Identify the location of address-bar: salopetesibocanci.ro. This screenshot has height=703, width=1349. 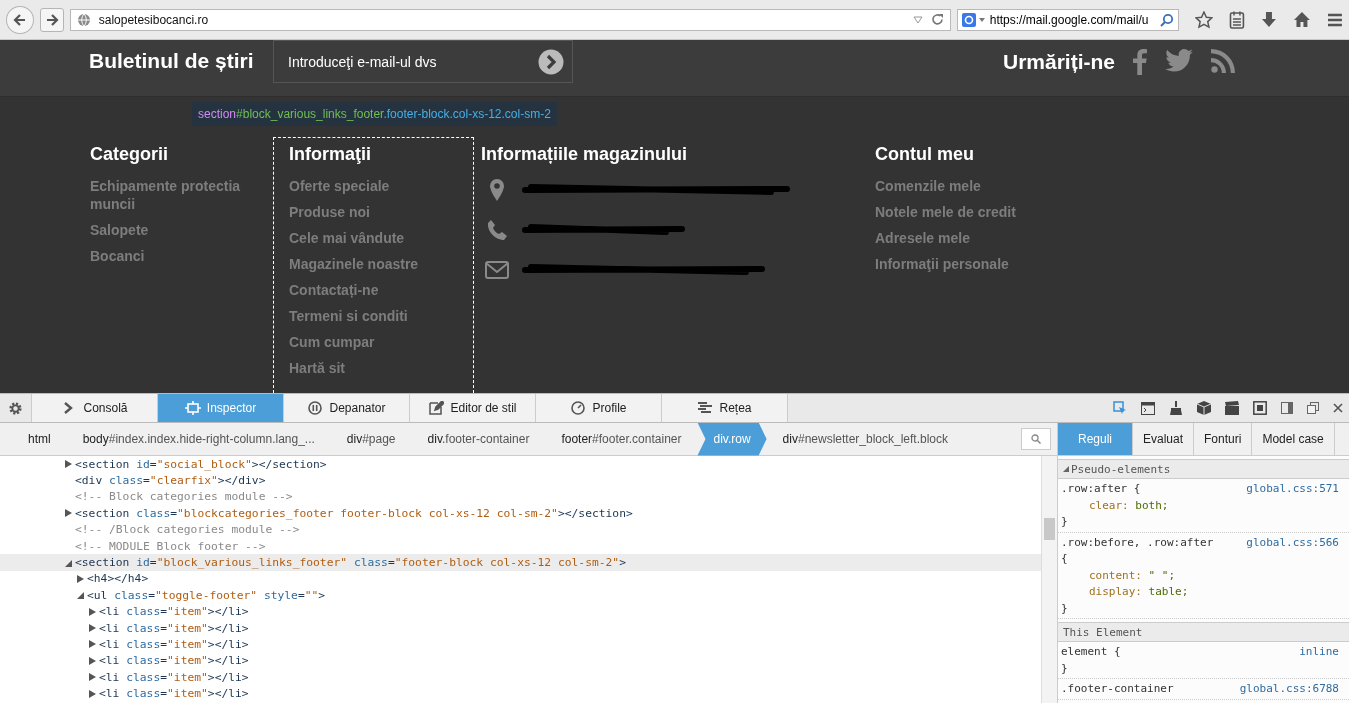
(510, 19).